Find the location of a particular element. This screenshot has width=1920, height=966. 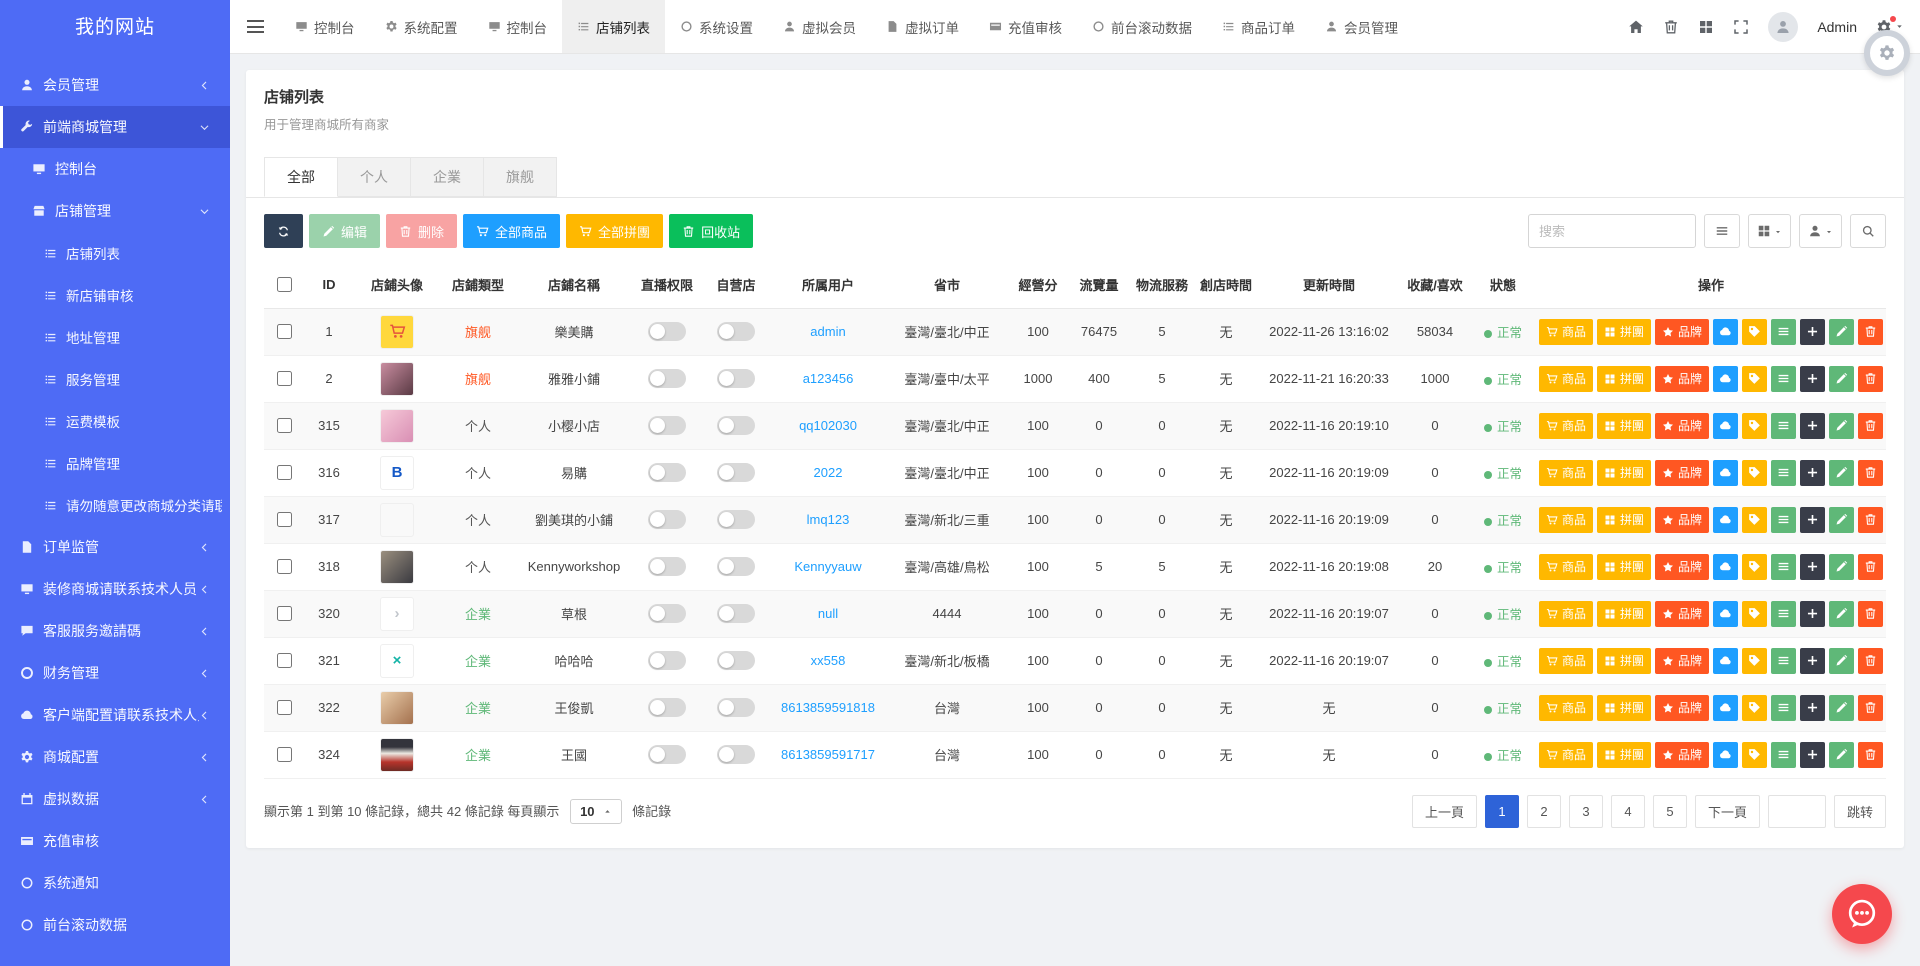

filter-tab: 旗舰 is located at coordinates (520, 177).